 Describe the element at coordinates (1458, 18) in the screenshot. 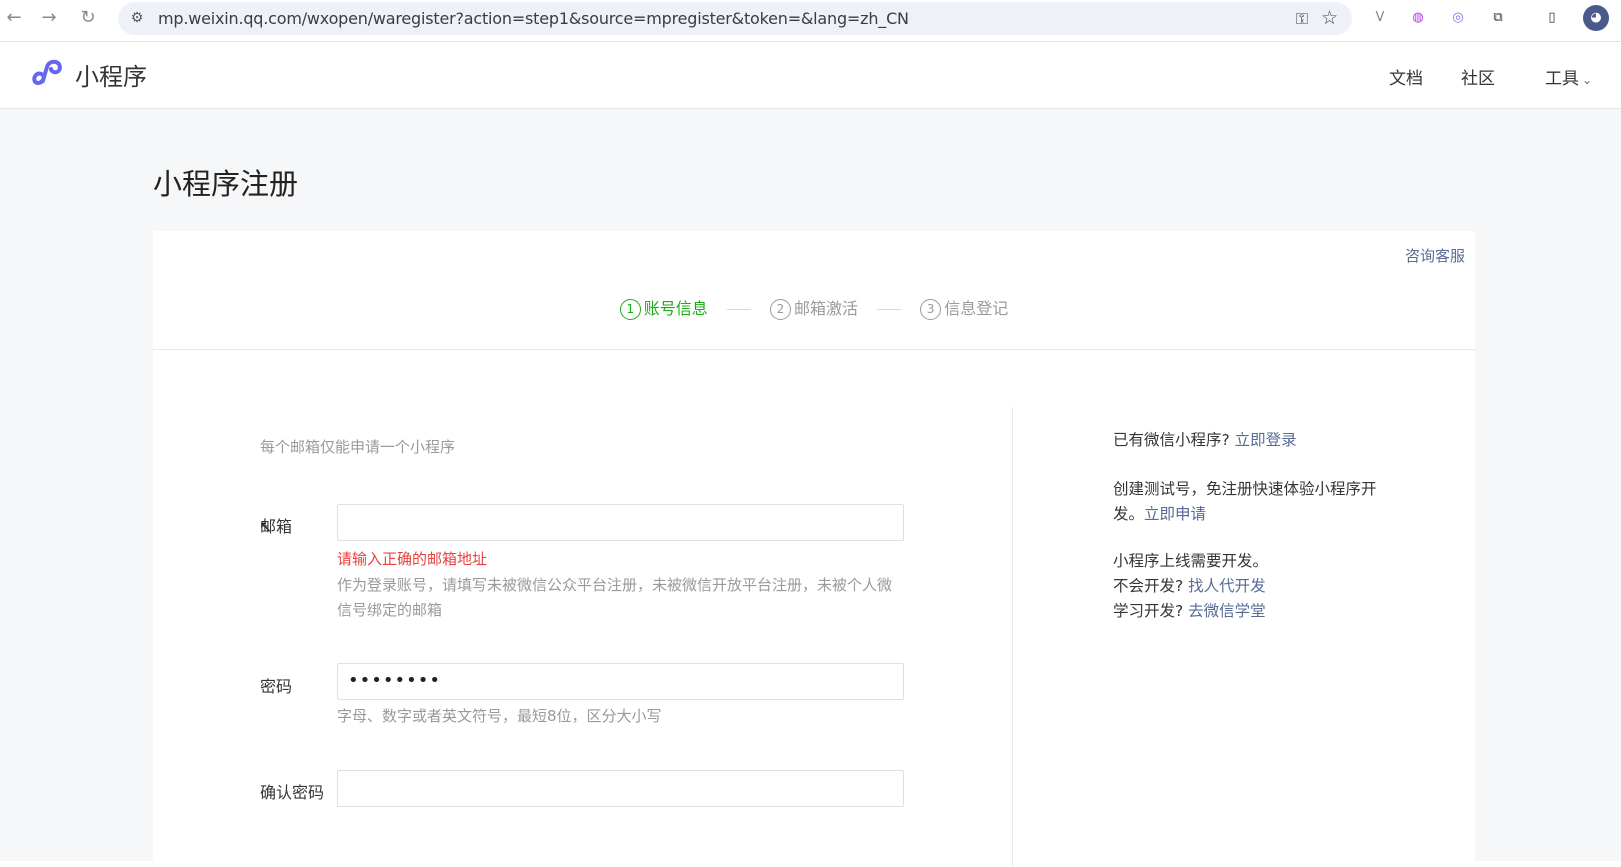

I see `extension-circle-icon: ◎` at that location.